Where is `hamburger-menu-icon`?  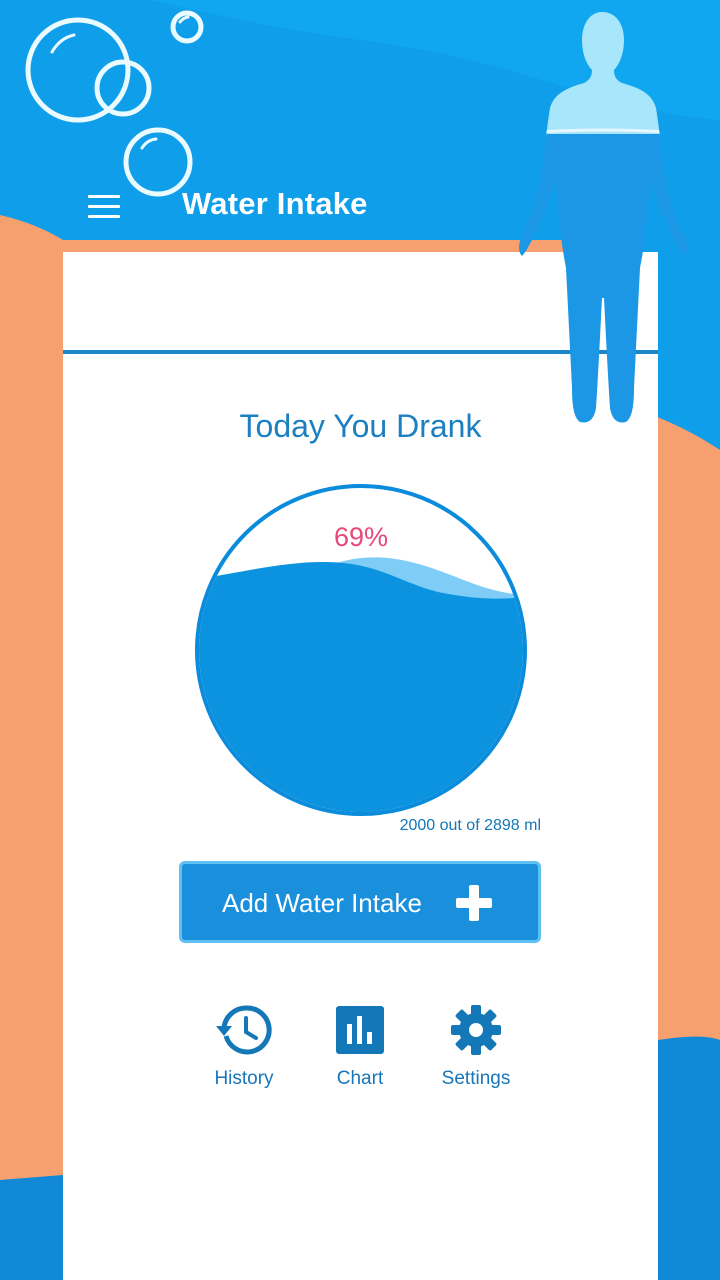 hamburger-menu-icon is located at coordinates (110, 206).